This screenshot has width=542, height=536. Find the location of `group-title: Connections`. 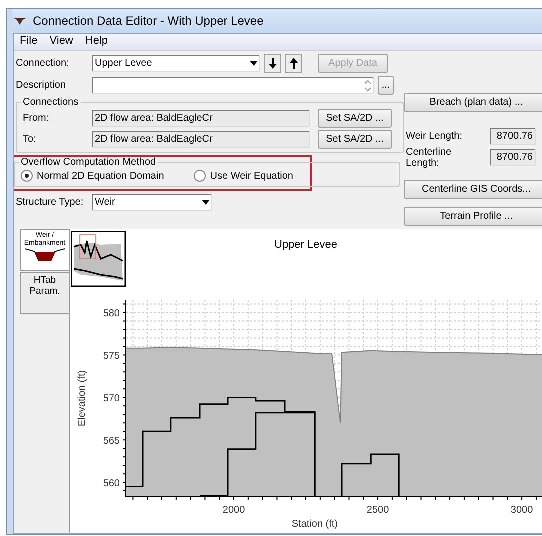

group-title: Connections is located at coordinates (51, 102).